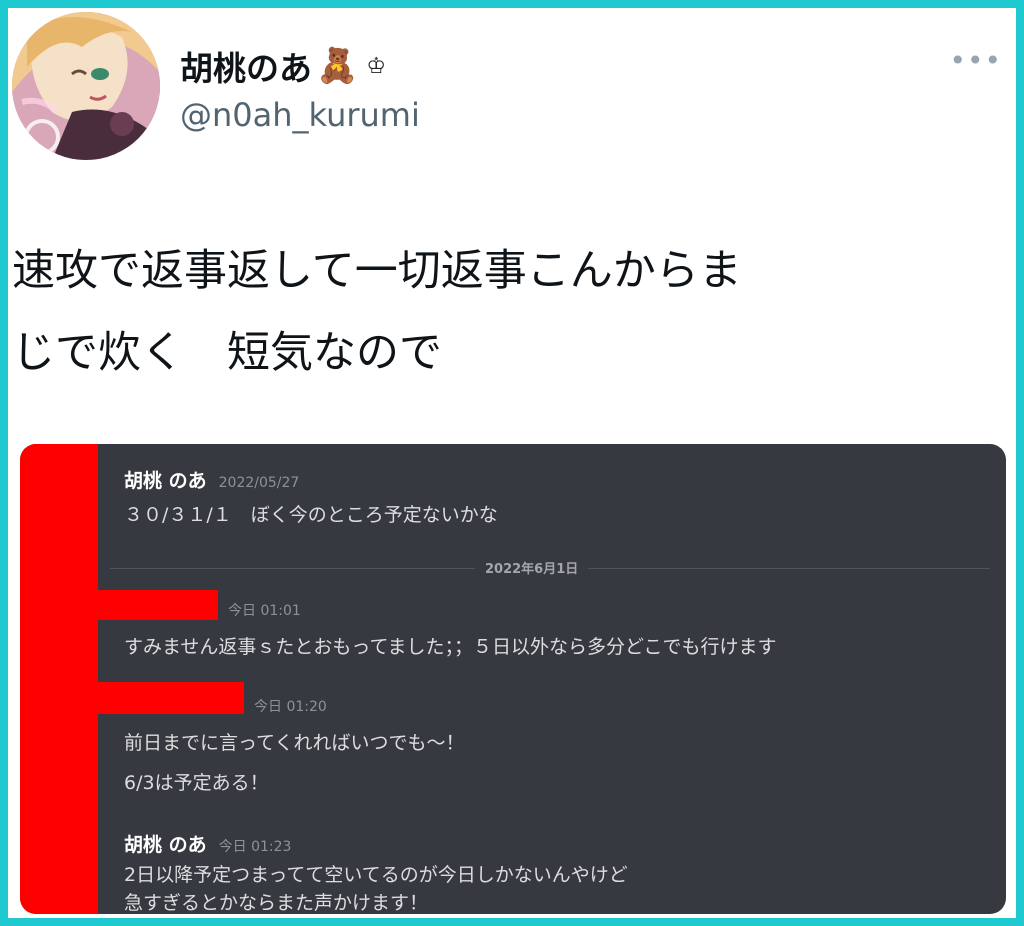 The width and height of the screenshot is (1024, 926). Describe the element at coordinates (255, 847) in the screenshot. I see `message-timestamp: 今日 01:23` at that location.